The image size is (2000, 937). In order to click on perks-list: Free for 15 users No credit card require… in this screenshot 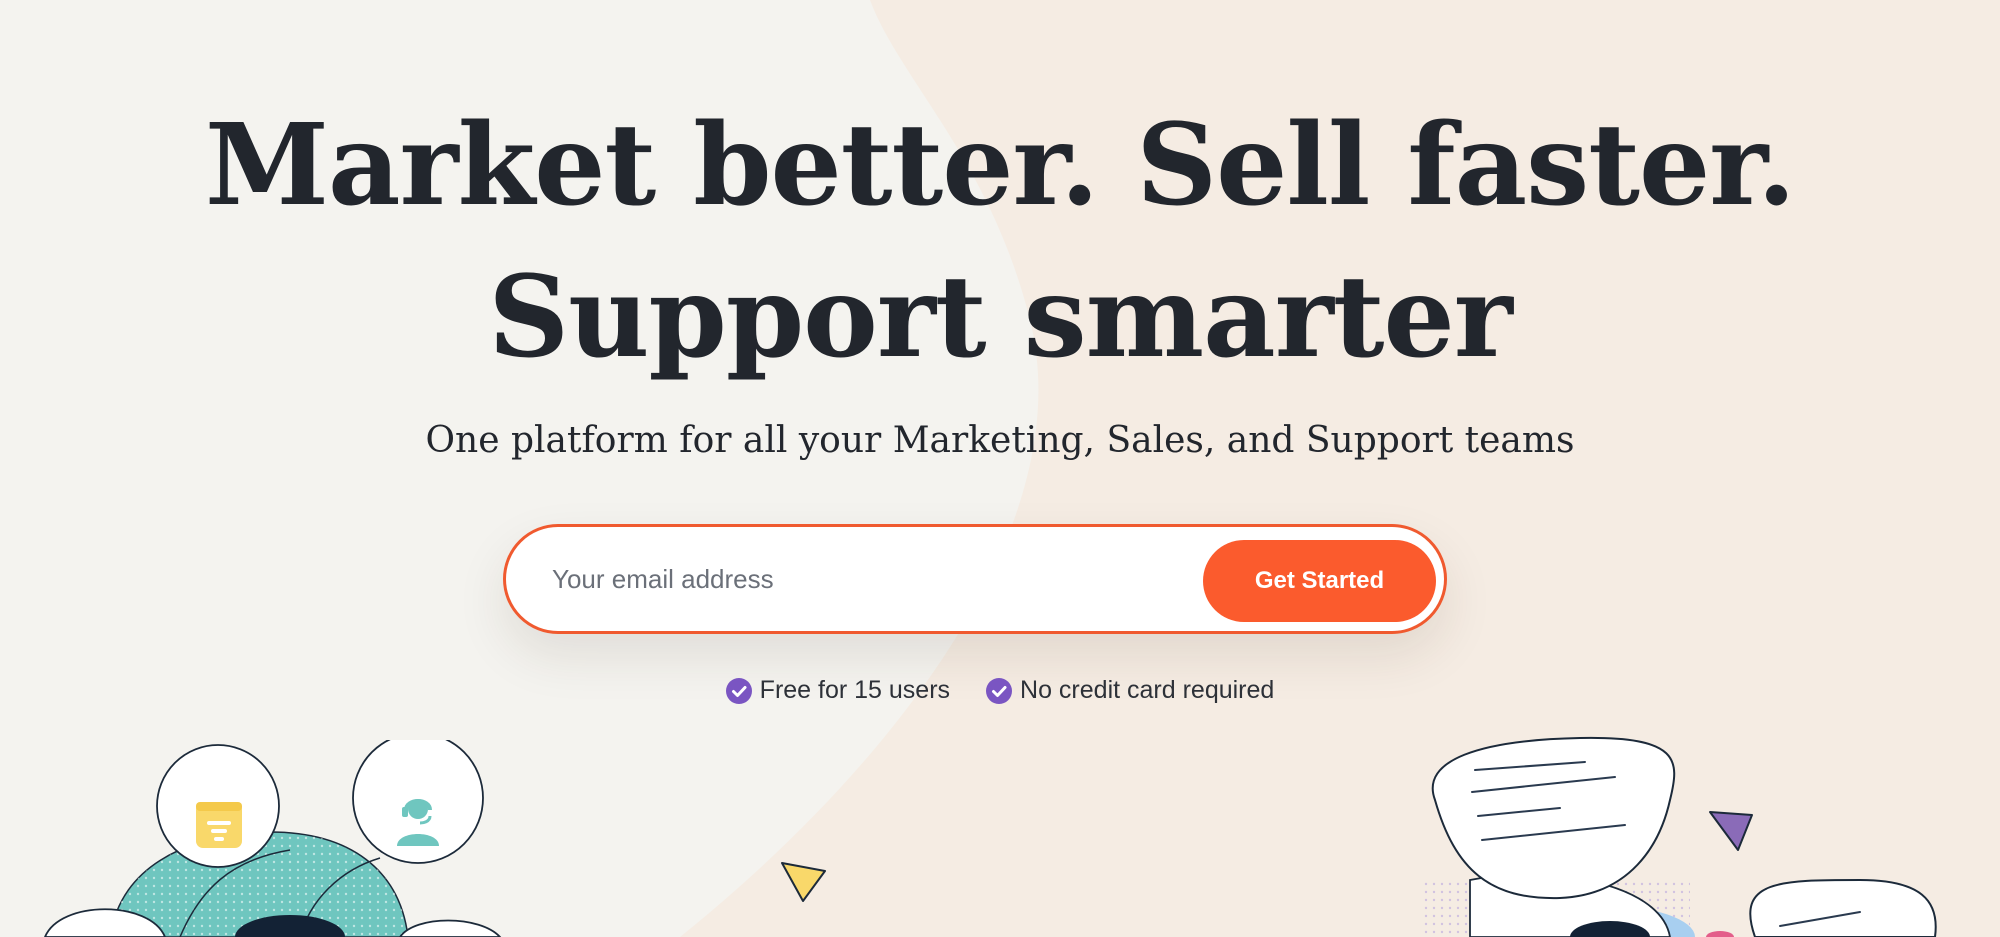, I will do `click(1000, 690)`.